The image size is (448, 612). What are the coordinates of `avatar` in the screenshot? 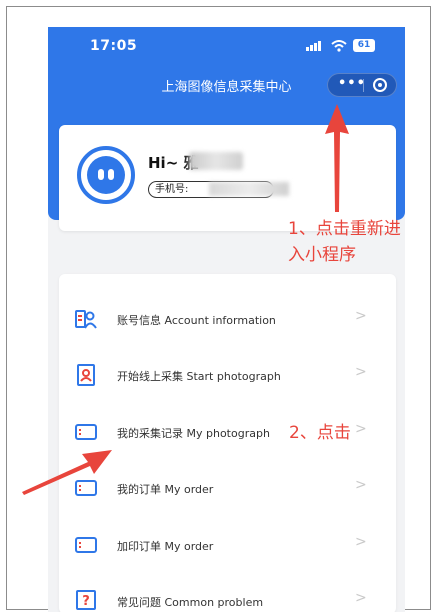 It's located at (106, 175).